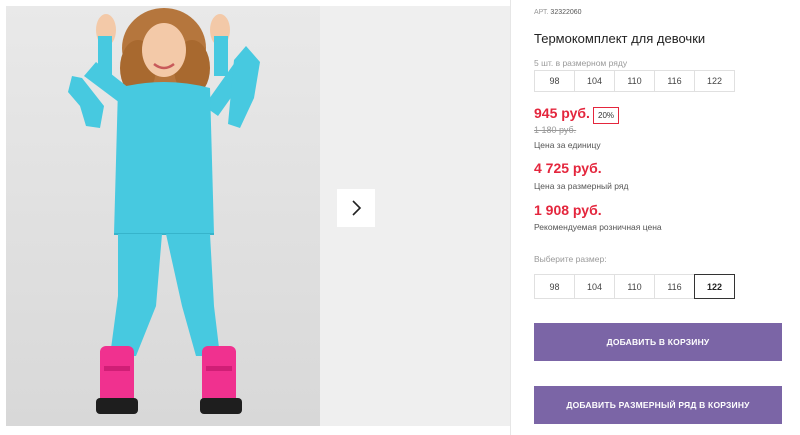 This screenshot has width=800, height=435. I want to click on size-row-item: 116, so click(674, 81).